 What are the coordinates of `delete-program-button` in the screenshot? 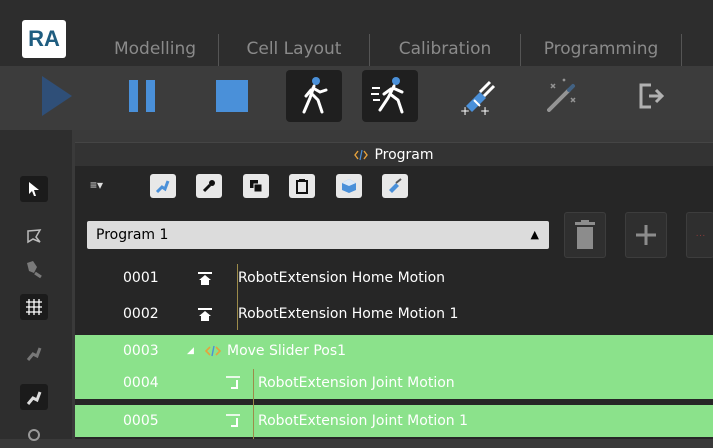 It's located at (585, 235).